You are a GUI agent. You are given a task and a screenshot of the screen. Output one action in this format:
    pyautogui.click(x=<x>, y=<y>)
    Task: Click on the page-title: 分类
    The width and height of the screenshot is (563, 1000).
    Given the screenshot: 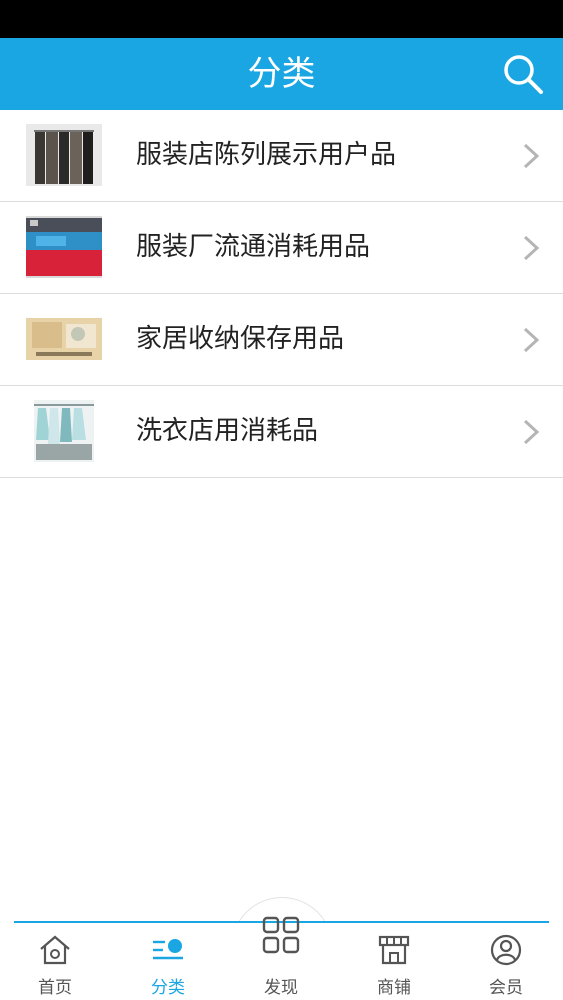 What is the action you would take?
    pyautogui.click(x=281, y=74)
    